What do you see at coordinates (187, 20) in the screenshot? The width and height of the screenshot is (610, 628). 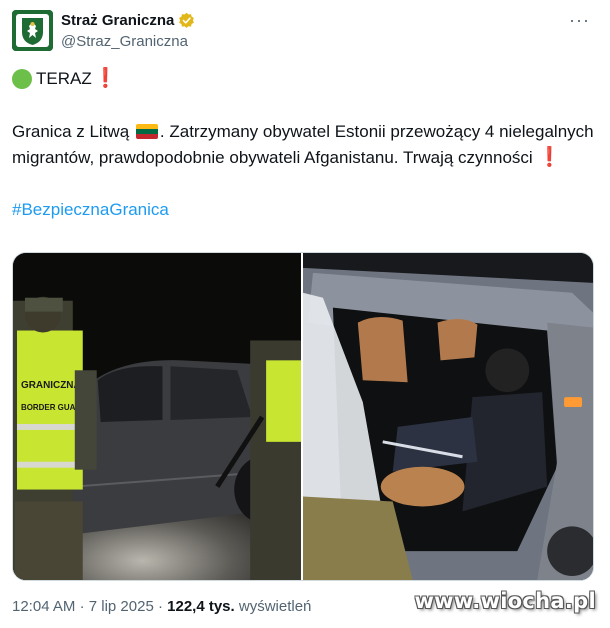 I see `verified-badge-icon` at bounding box center [187, 20].